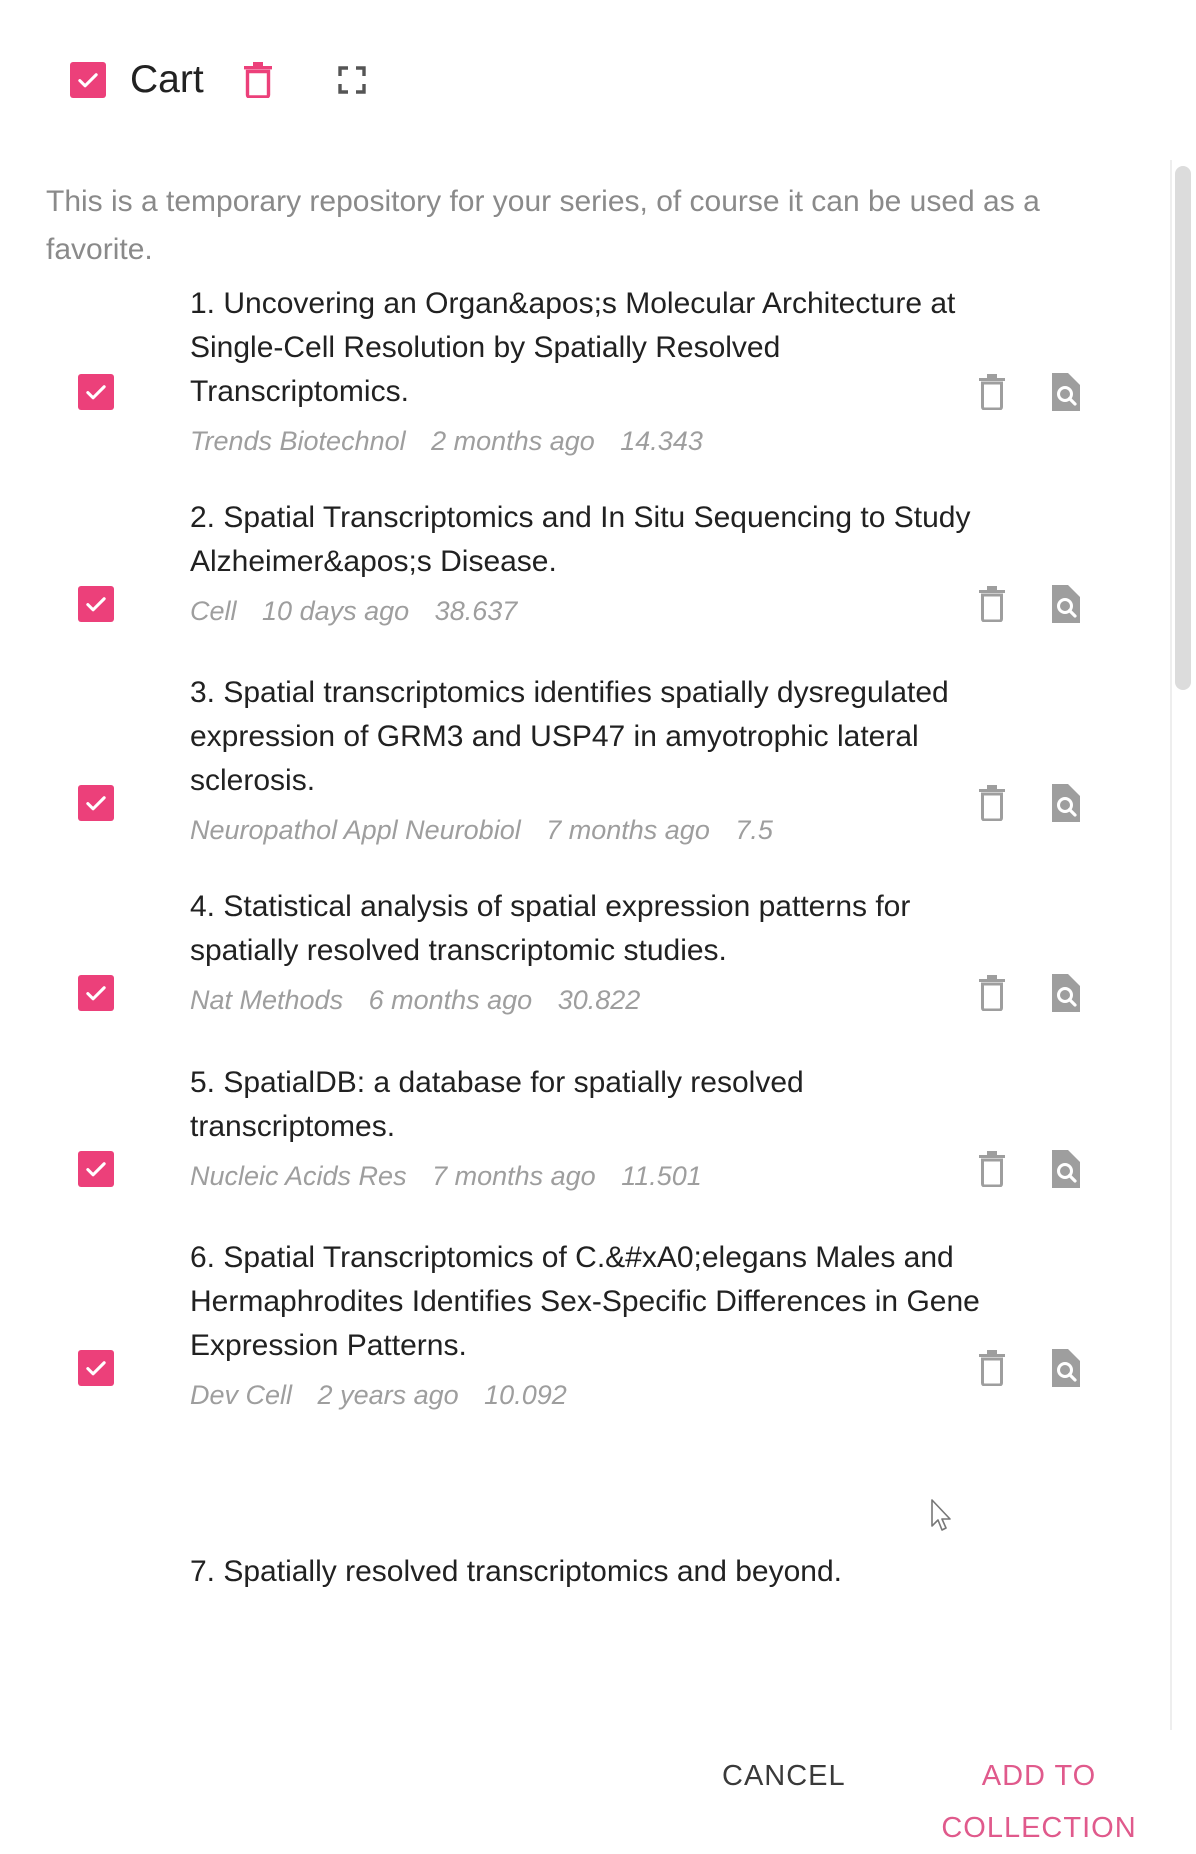 Image resolution: width=1196 pixels, height=1854 pixels. Describe the element at coordinates (784, 1776) in the screenshot. I see `cancel-button: CANCEL` at that location.